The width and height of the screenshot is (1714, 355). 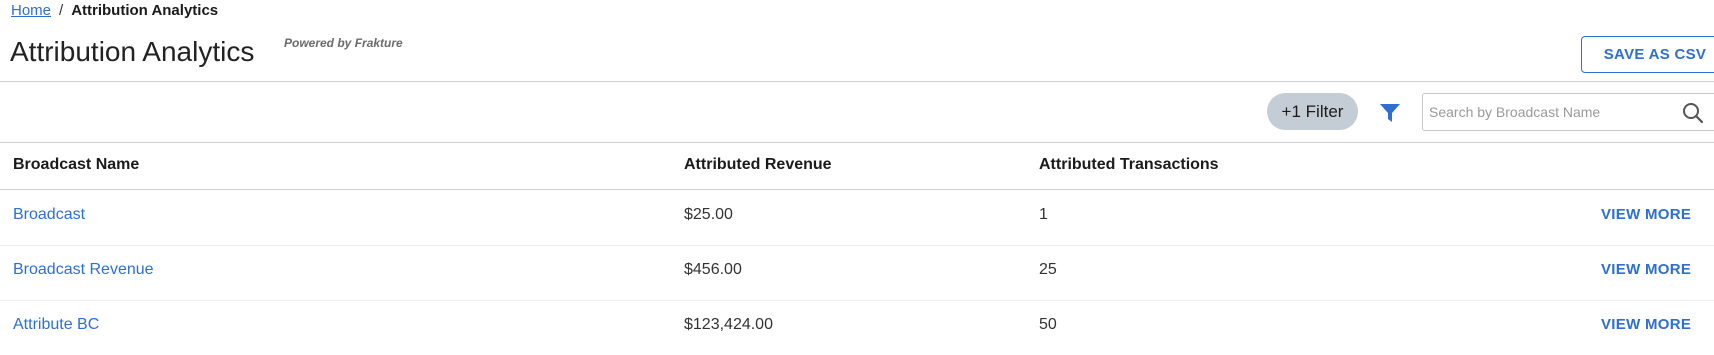 I want to click on column-header-attributed-transactions: Attributed Transactions, so click(x=1129, y=165).